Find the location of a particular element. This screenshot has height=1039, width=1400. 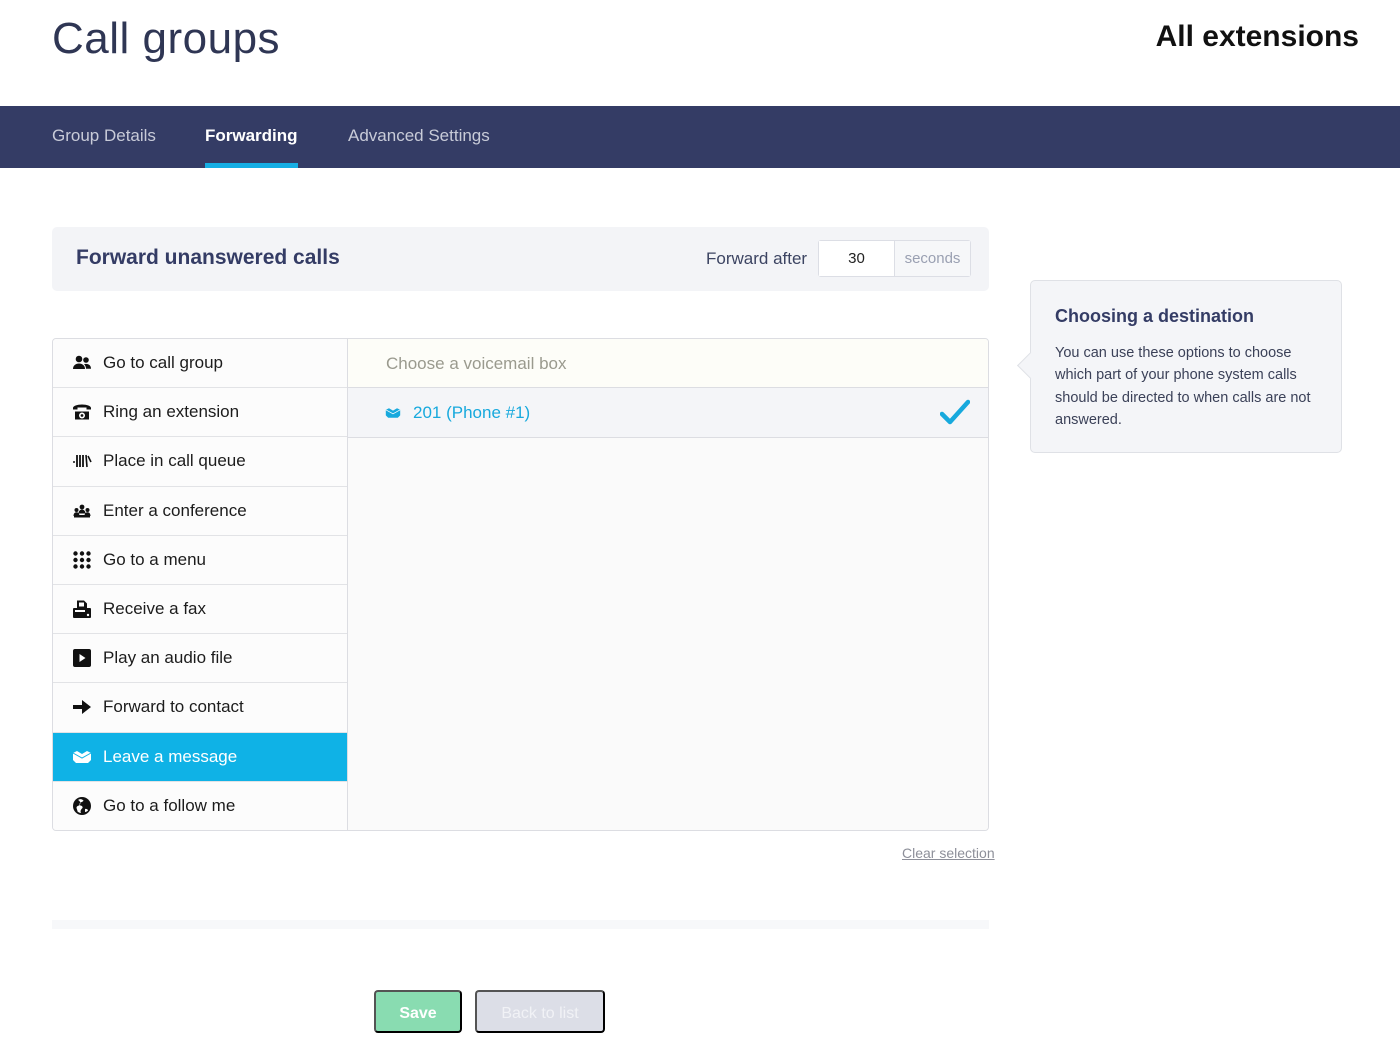

globe-icon is located at coordinates (82, 806).